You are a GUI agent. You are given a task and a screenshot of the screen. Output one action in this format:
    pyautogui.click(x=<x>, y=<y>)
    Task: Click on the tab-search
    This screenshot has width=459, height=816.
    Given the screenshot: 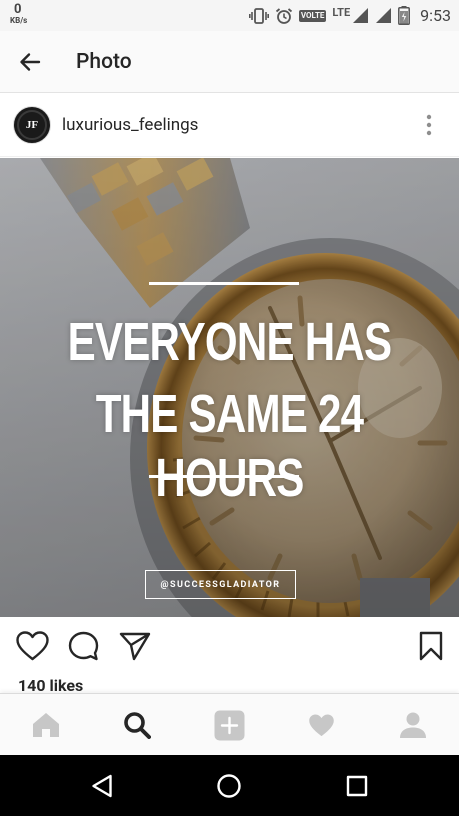 What is the action you would take?
    pyautogui.click(x=137, y=725)
    